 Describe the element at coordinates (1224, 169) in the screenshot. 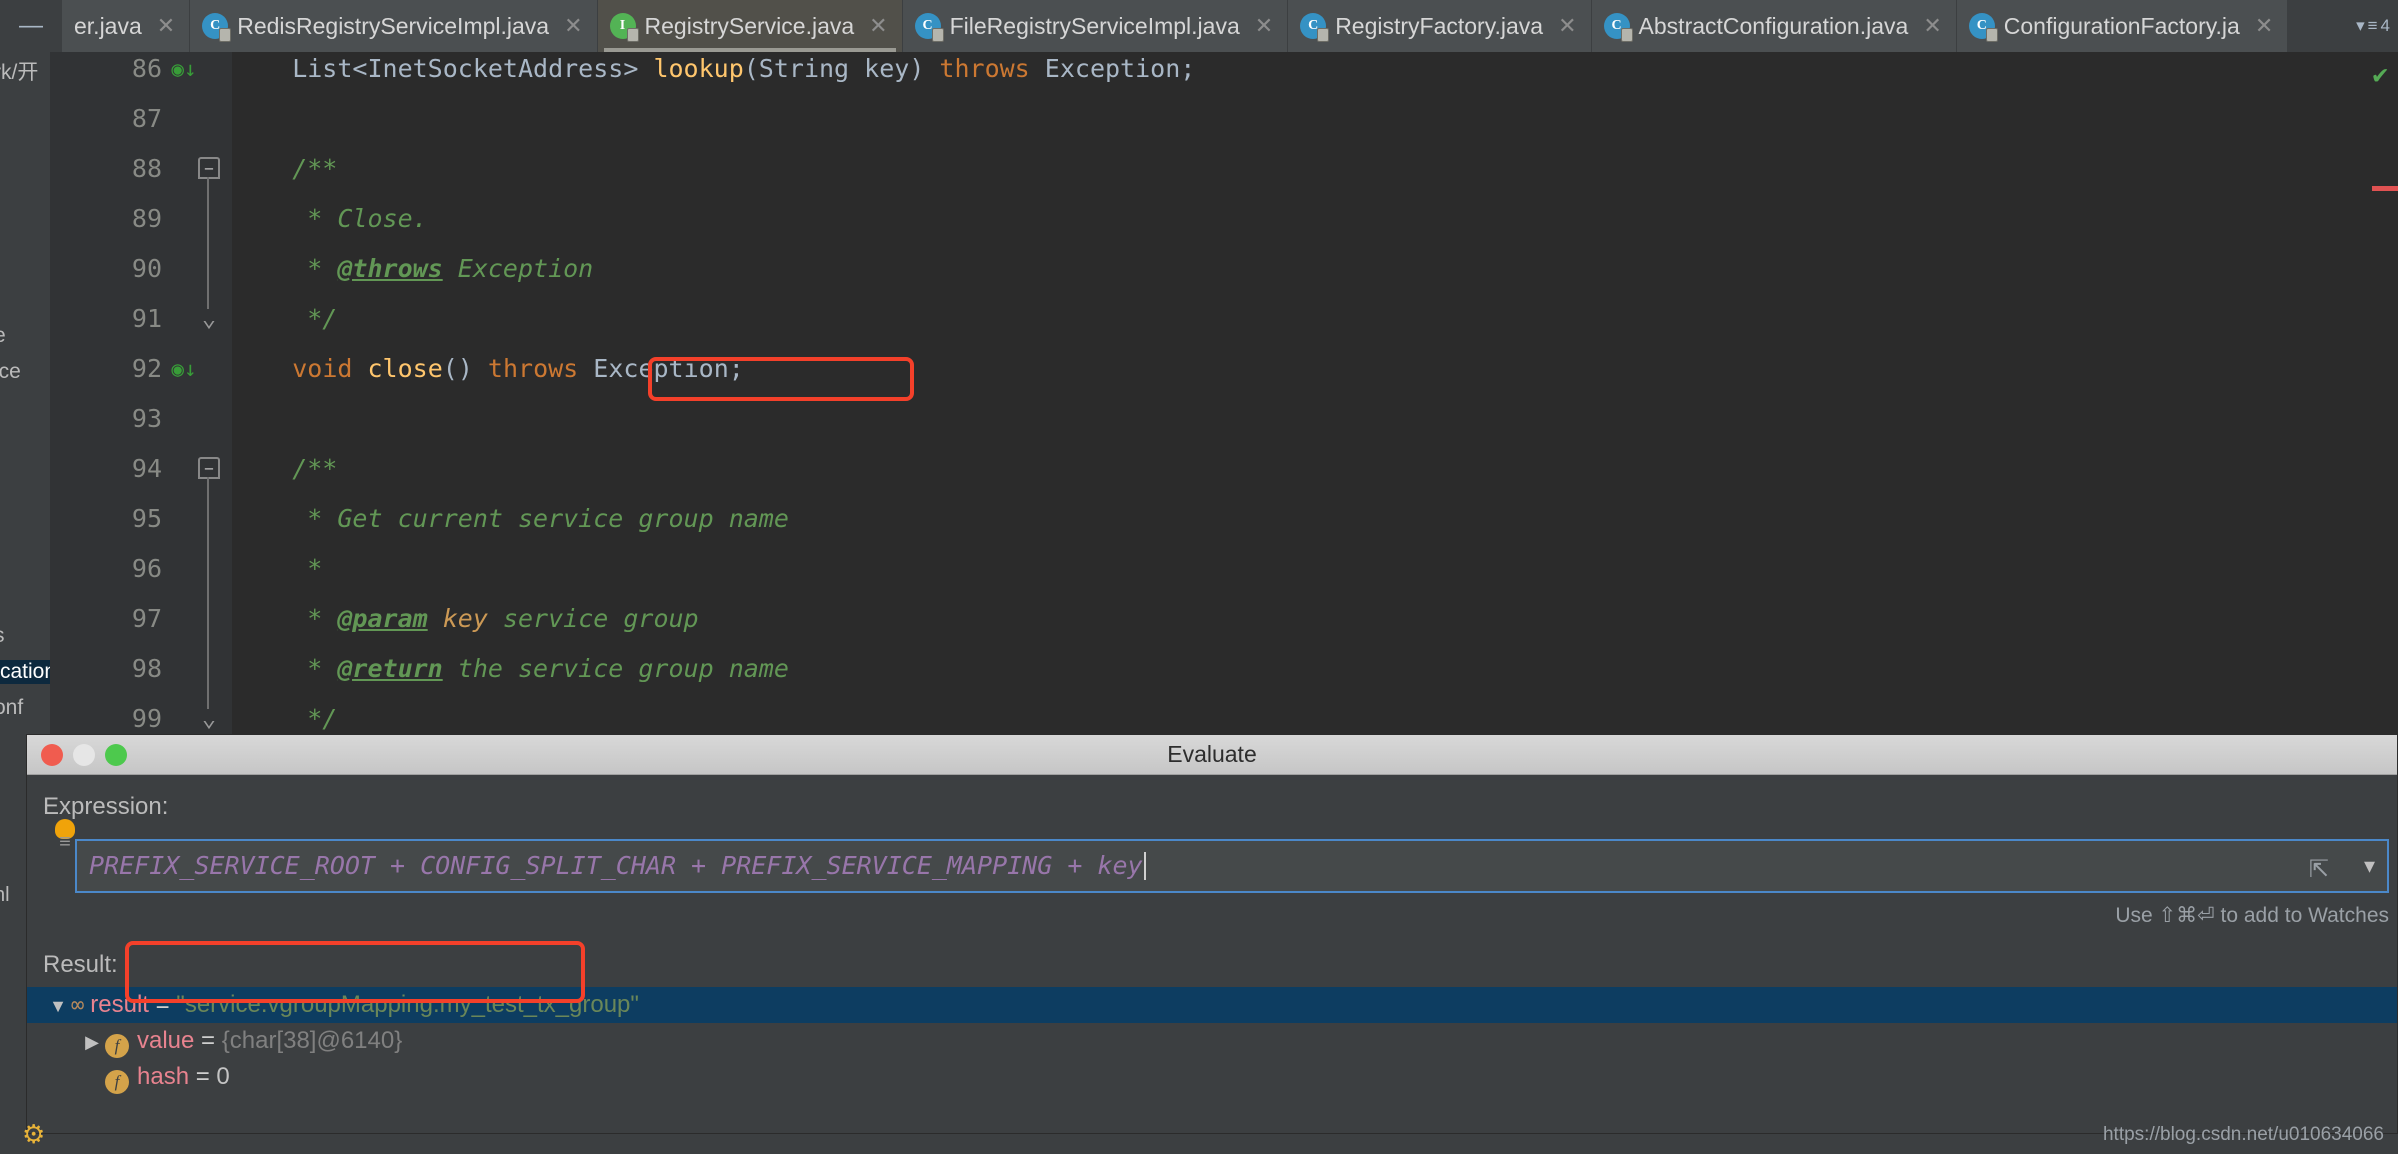

I see `editor-line: 88 /**` at that location.